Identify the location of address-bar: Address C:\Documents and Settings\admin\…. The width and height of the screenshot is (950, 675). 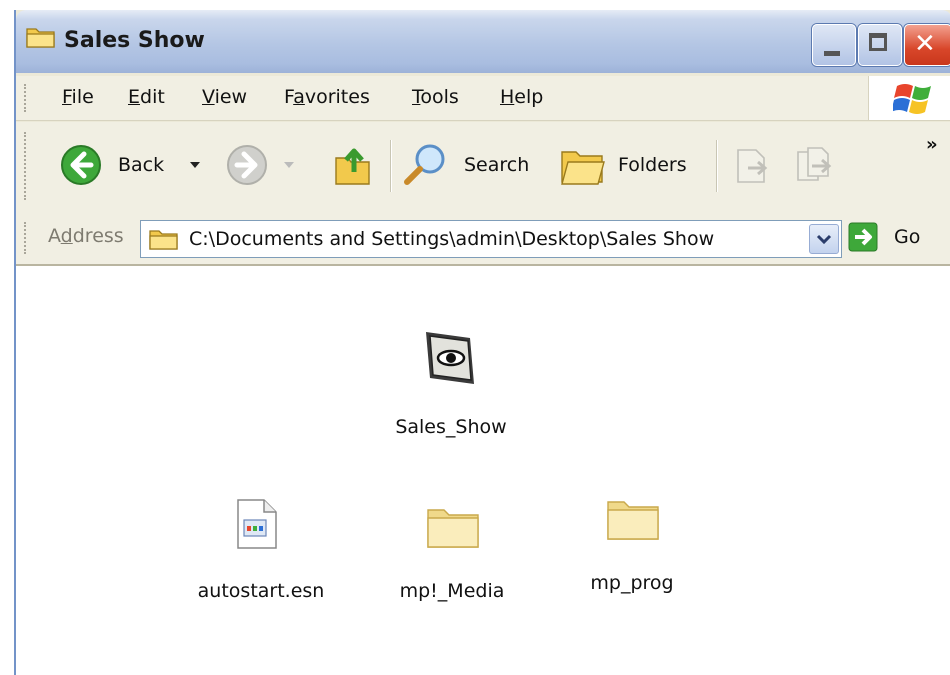
(483, 239).